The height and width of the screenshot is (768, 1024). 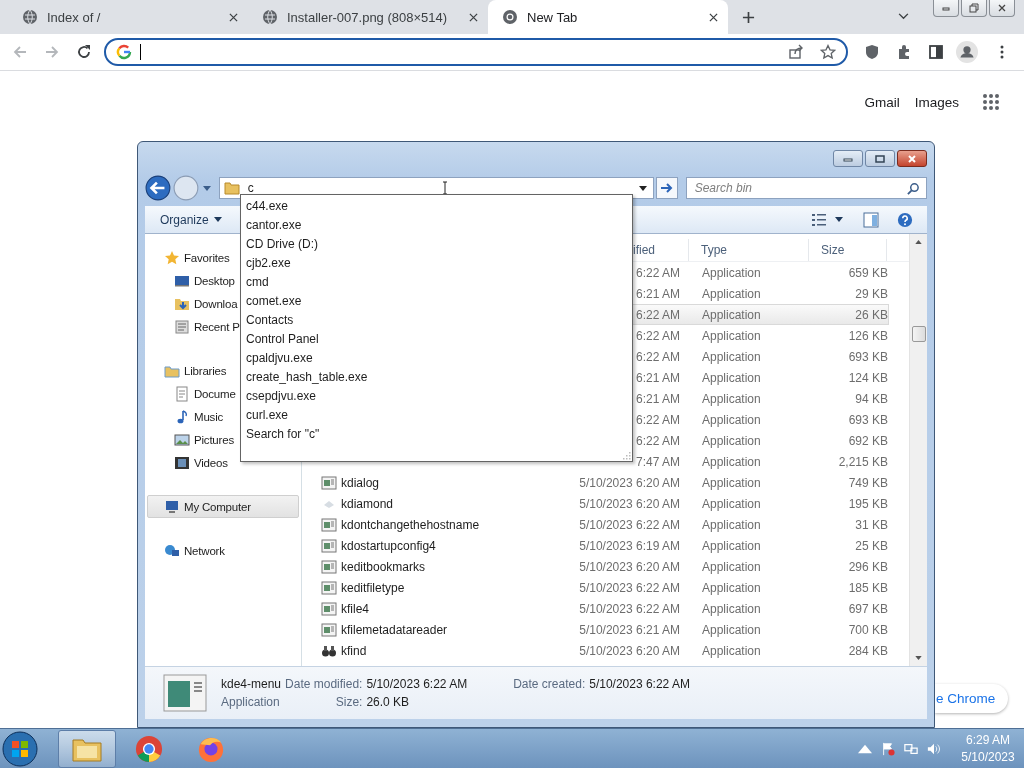 I want to click on file-name: kfilemetadatareader, so click(x=394, y=629).